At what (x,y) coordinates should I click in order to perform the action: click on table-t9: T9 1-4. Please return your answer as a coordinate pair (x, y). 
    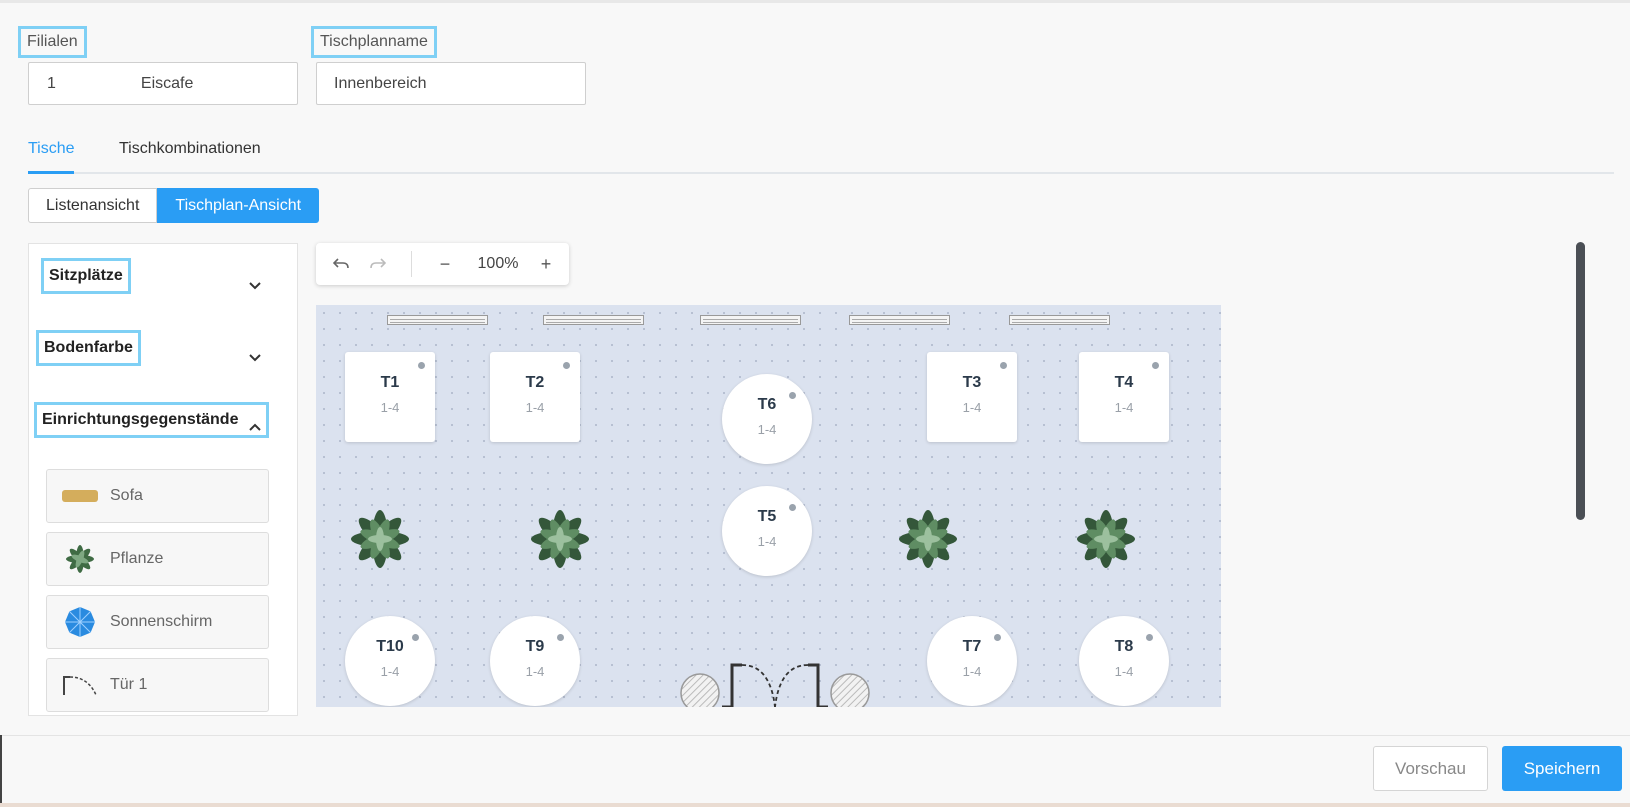
    Looking at the image, I should click on (535, 661).